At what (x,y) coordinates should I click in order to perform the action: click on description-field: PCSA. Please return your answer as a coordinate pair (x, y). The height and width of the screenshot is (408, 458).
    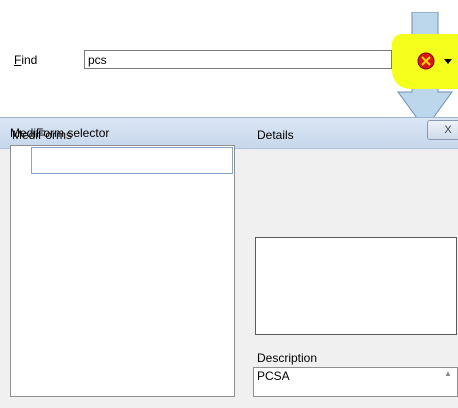
    Looking at the image, I should click on (355, 382).